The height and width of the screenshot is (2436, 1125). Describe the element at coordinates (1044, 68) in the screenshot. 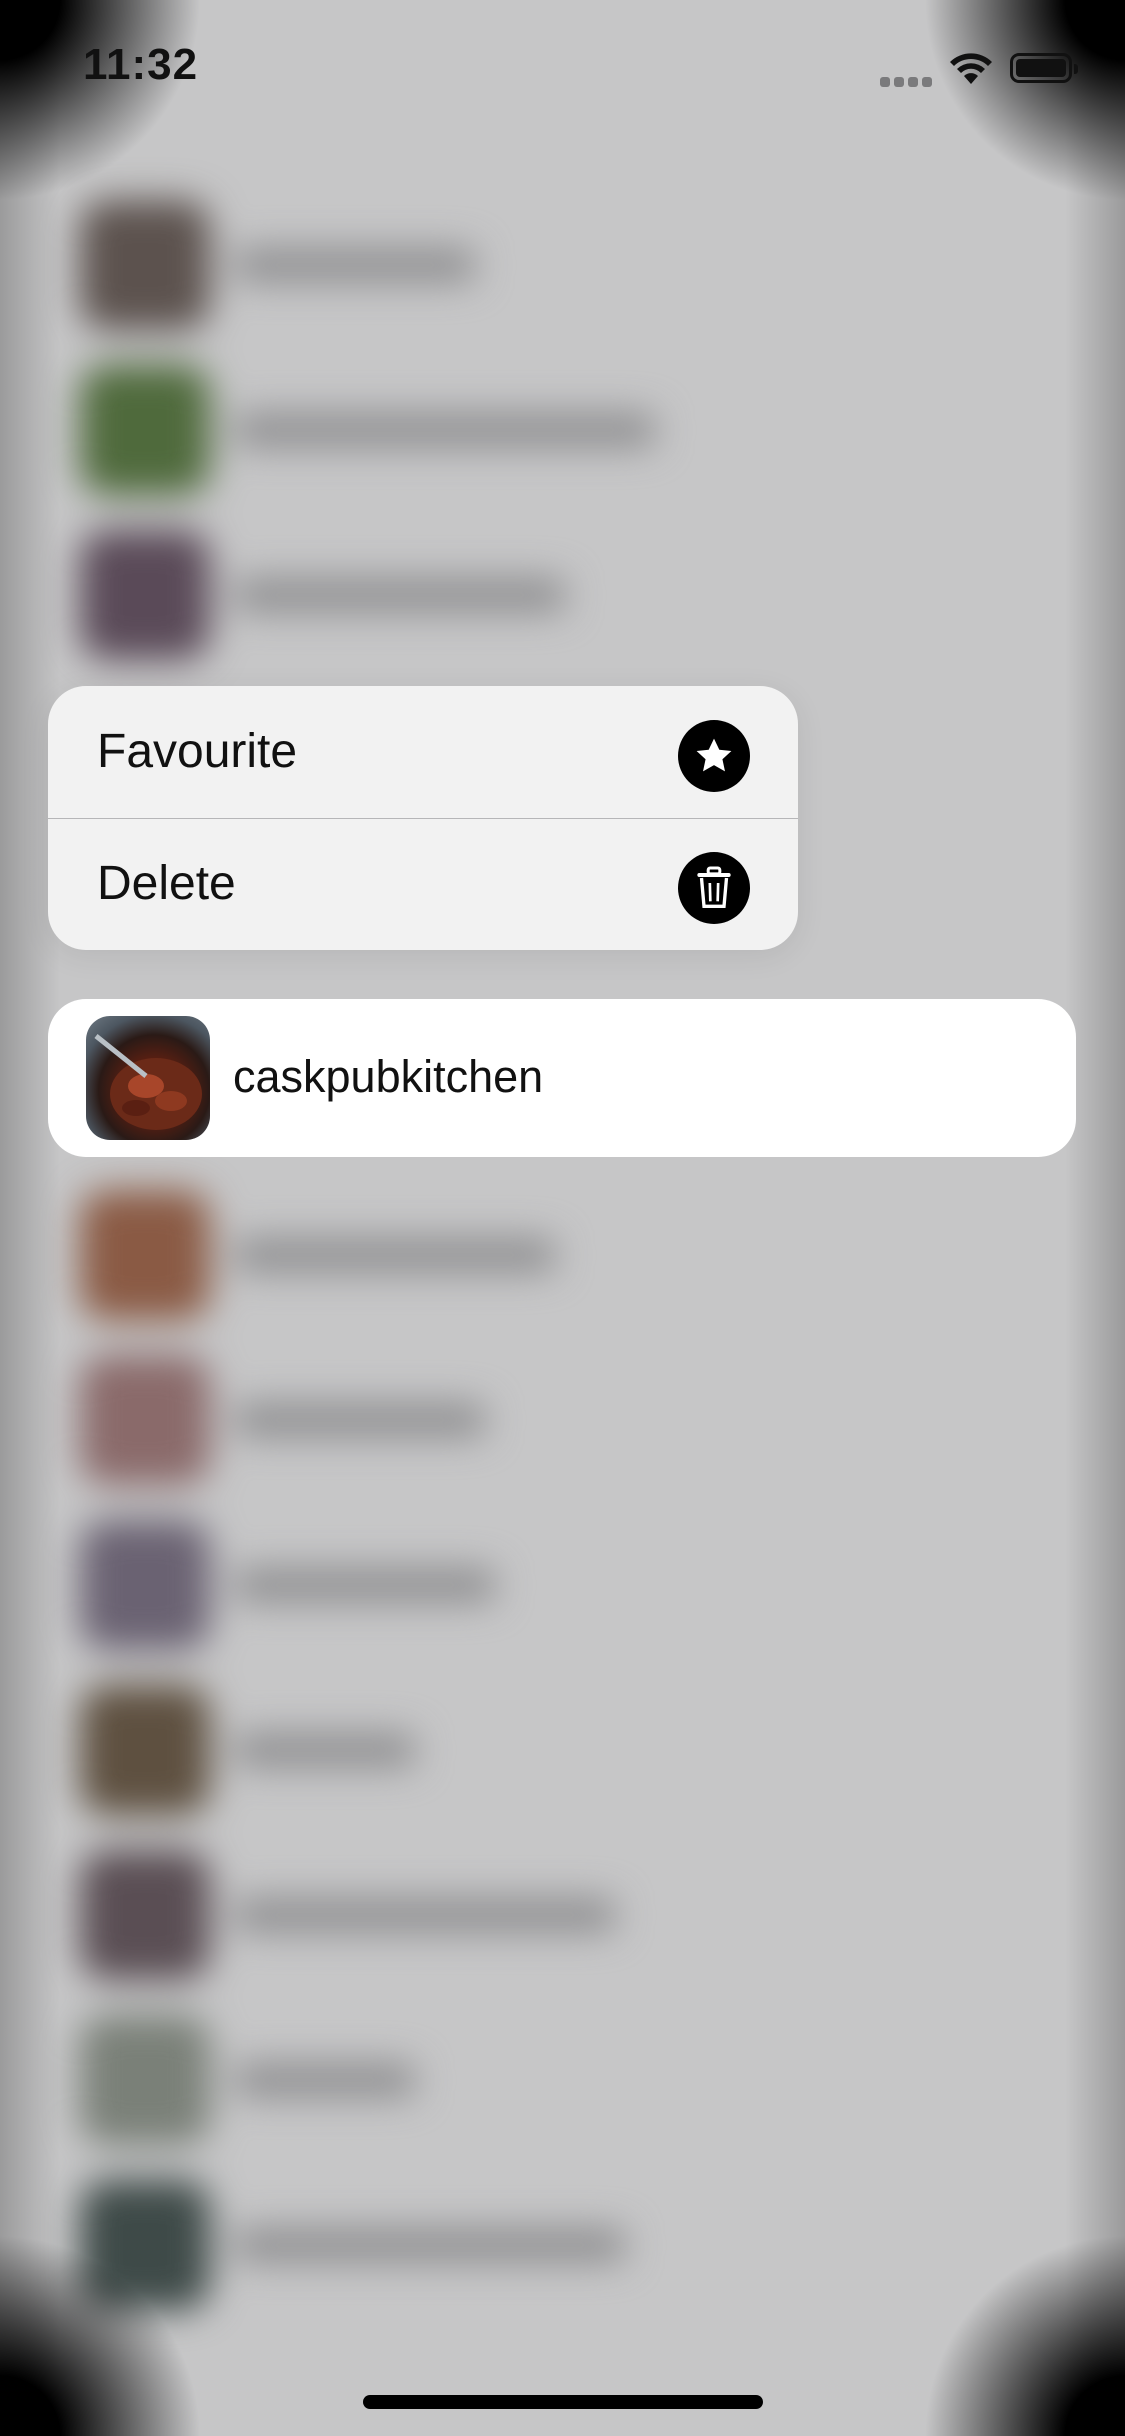

I see `battery-icon` at that location.